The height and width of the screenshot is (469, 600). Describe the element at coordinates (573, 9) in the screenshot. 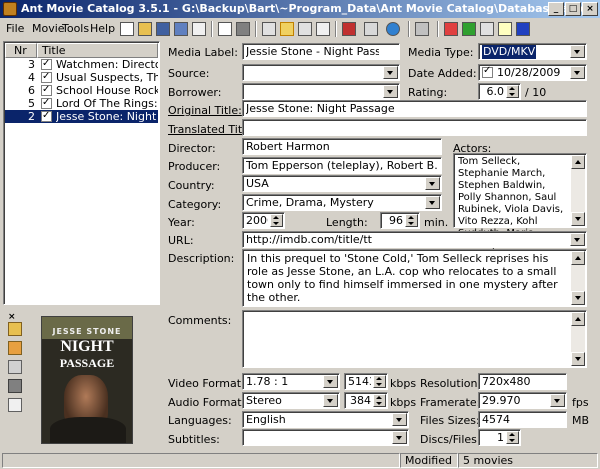

I see `maximize-button: □` at that location.